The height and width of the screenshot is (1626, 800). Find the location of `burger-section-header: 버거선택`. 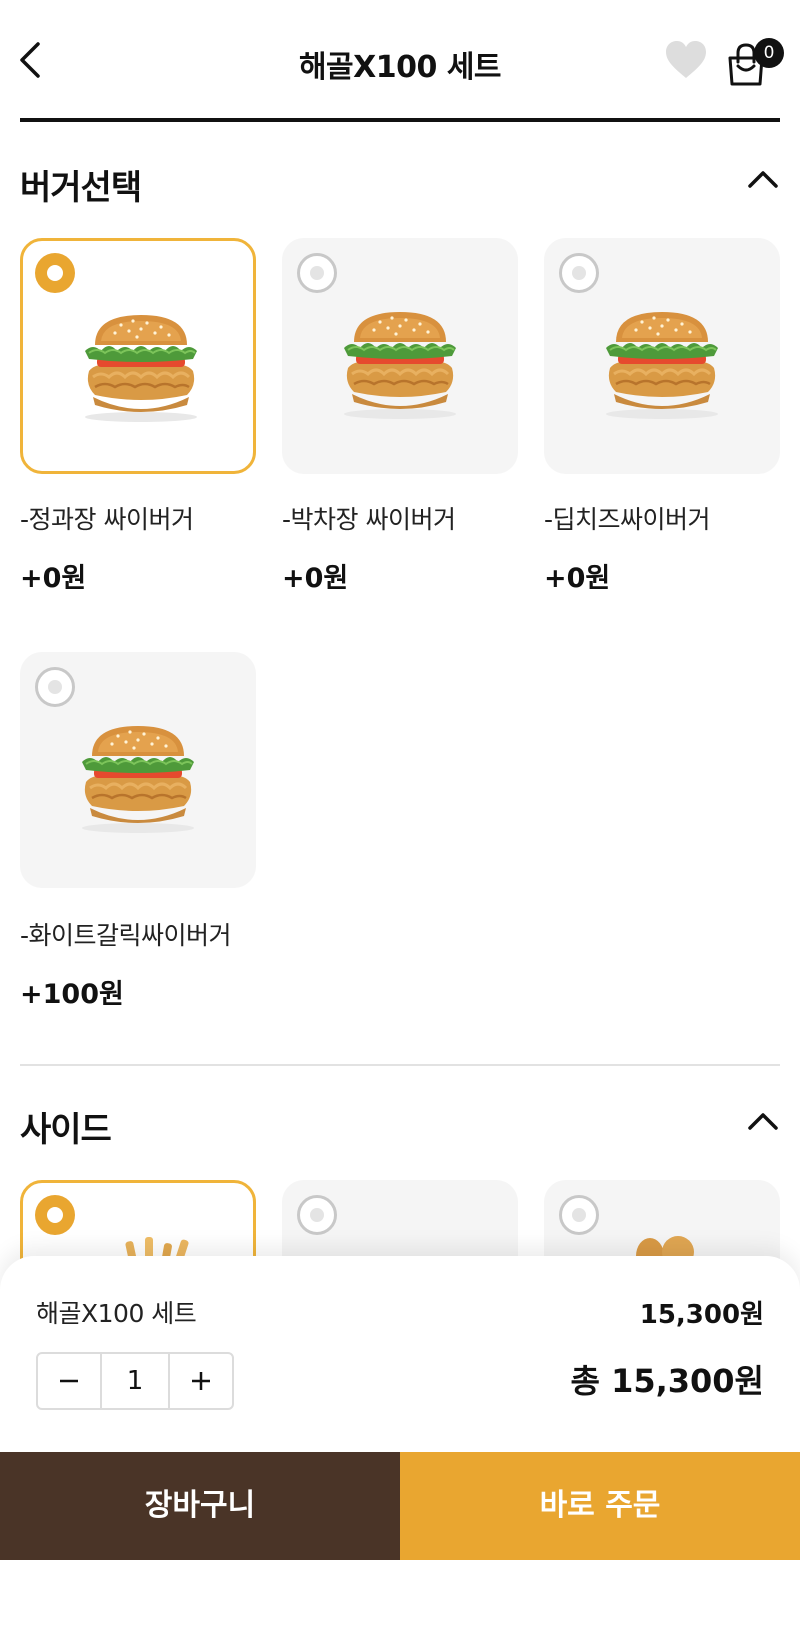

burger-section-header: 버거선택 is located at coordinates (400, 180).